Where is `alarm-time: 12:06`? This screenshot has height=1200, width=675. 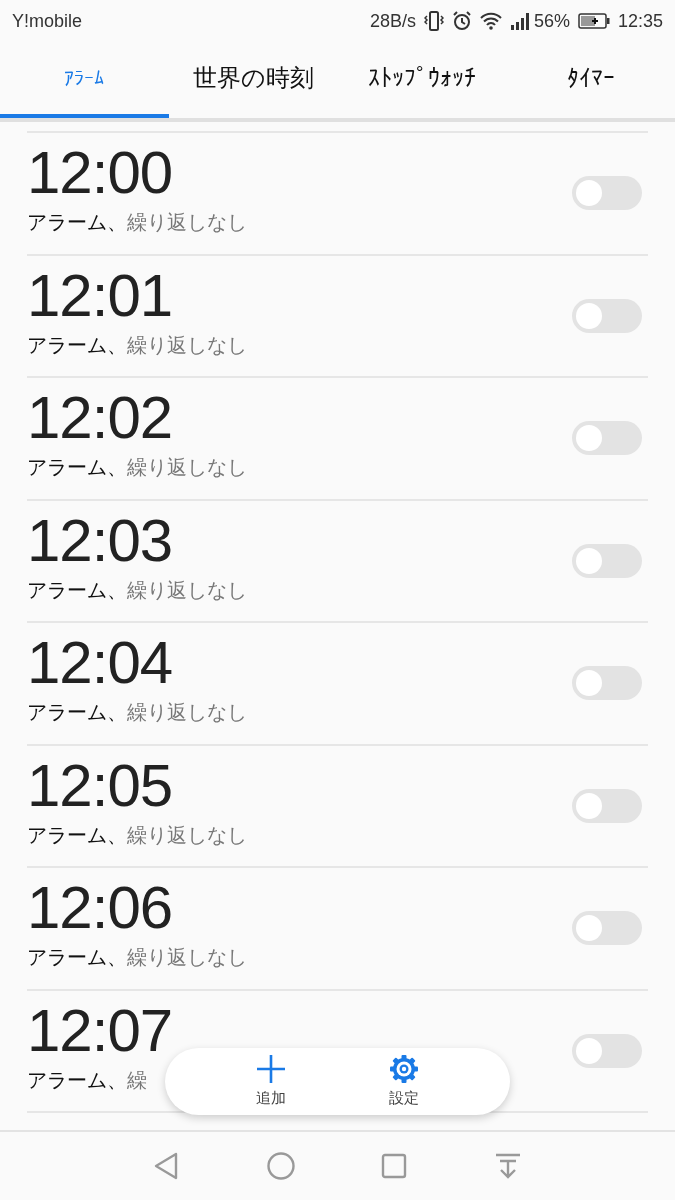 alarm-time: 12:06 is located at coordinates (100, 908).